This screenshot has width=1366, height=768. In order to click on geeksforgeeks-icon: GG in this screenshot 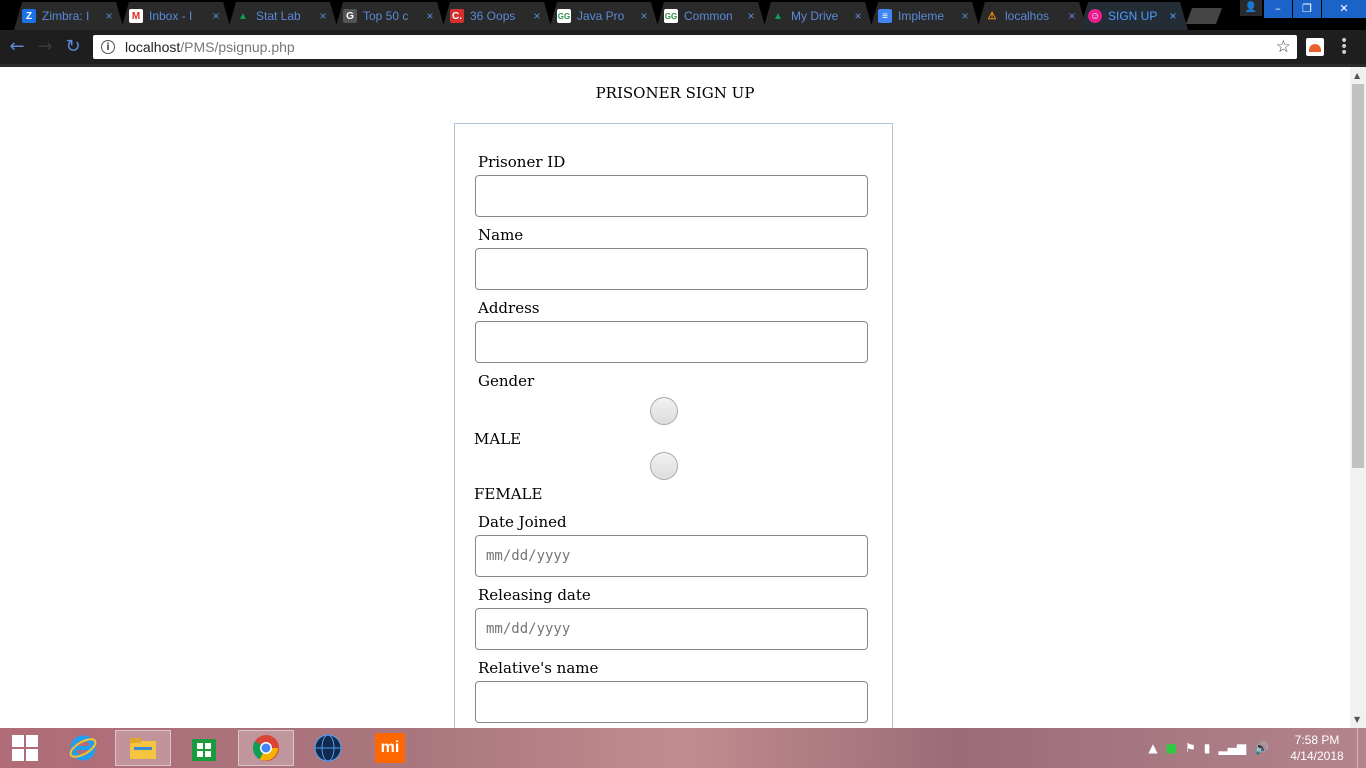, I will do `click(564, 16)`.